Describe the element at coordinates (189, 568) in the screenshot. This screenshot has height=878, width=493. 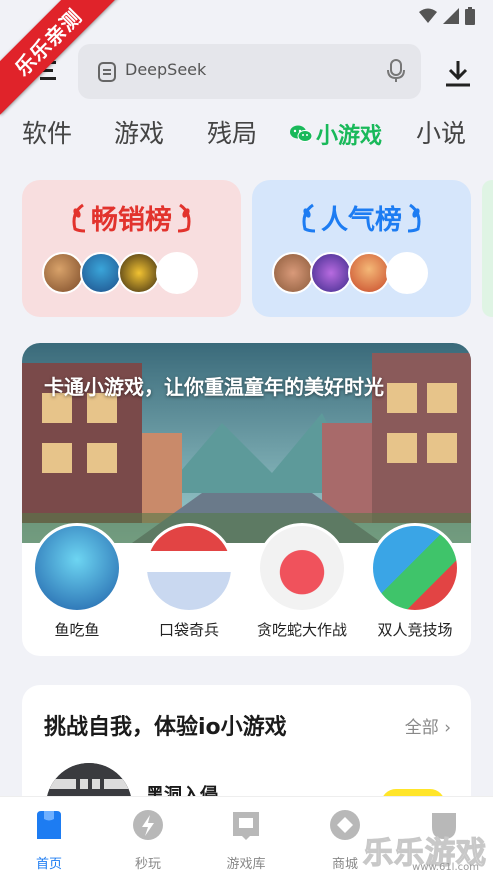
I see `pocket-army-game-icon` at that location.